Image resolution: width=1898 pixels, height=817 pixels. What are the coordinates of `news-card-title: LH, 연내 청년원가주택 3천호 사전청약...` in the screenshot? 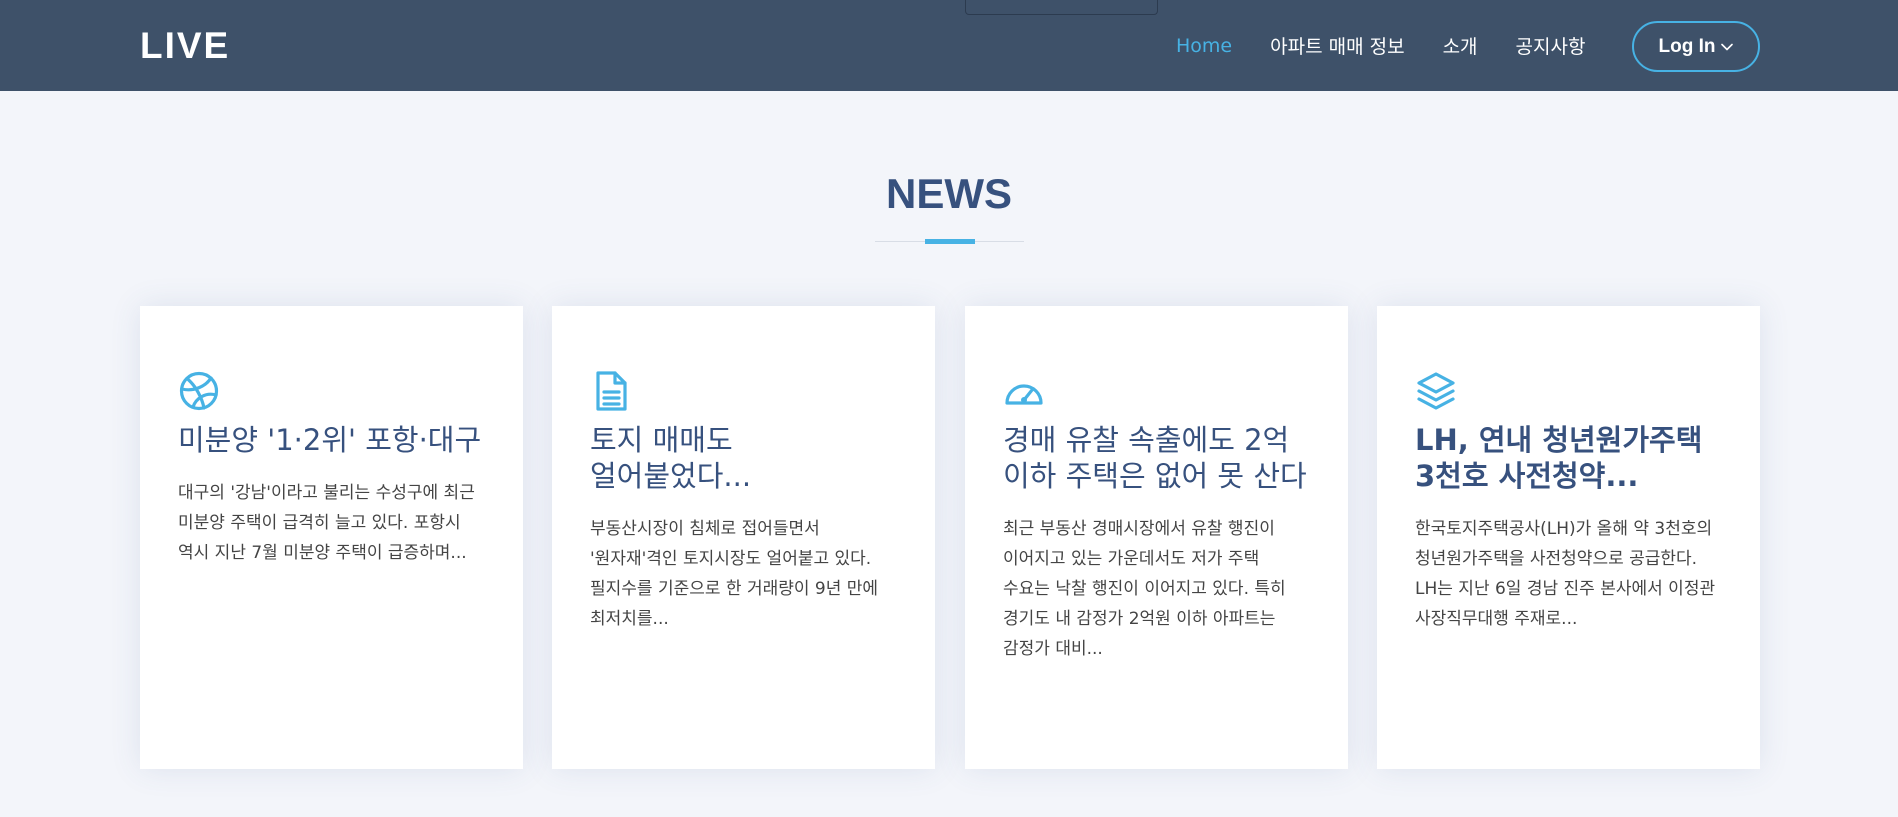 It's located at (1568, 458).